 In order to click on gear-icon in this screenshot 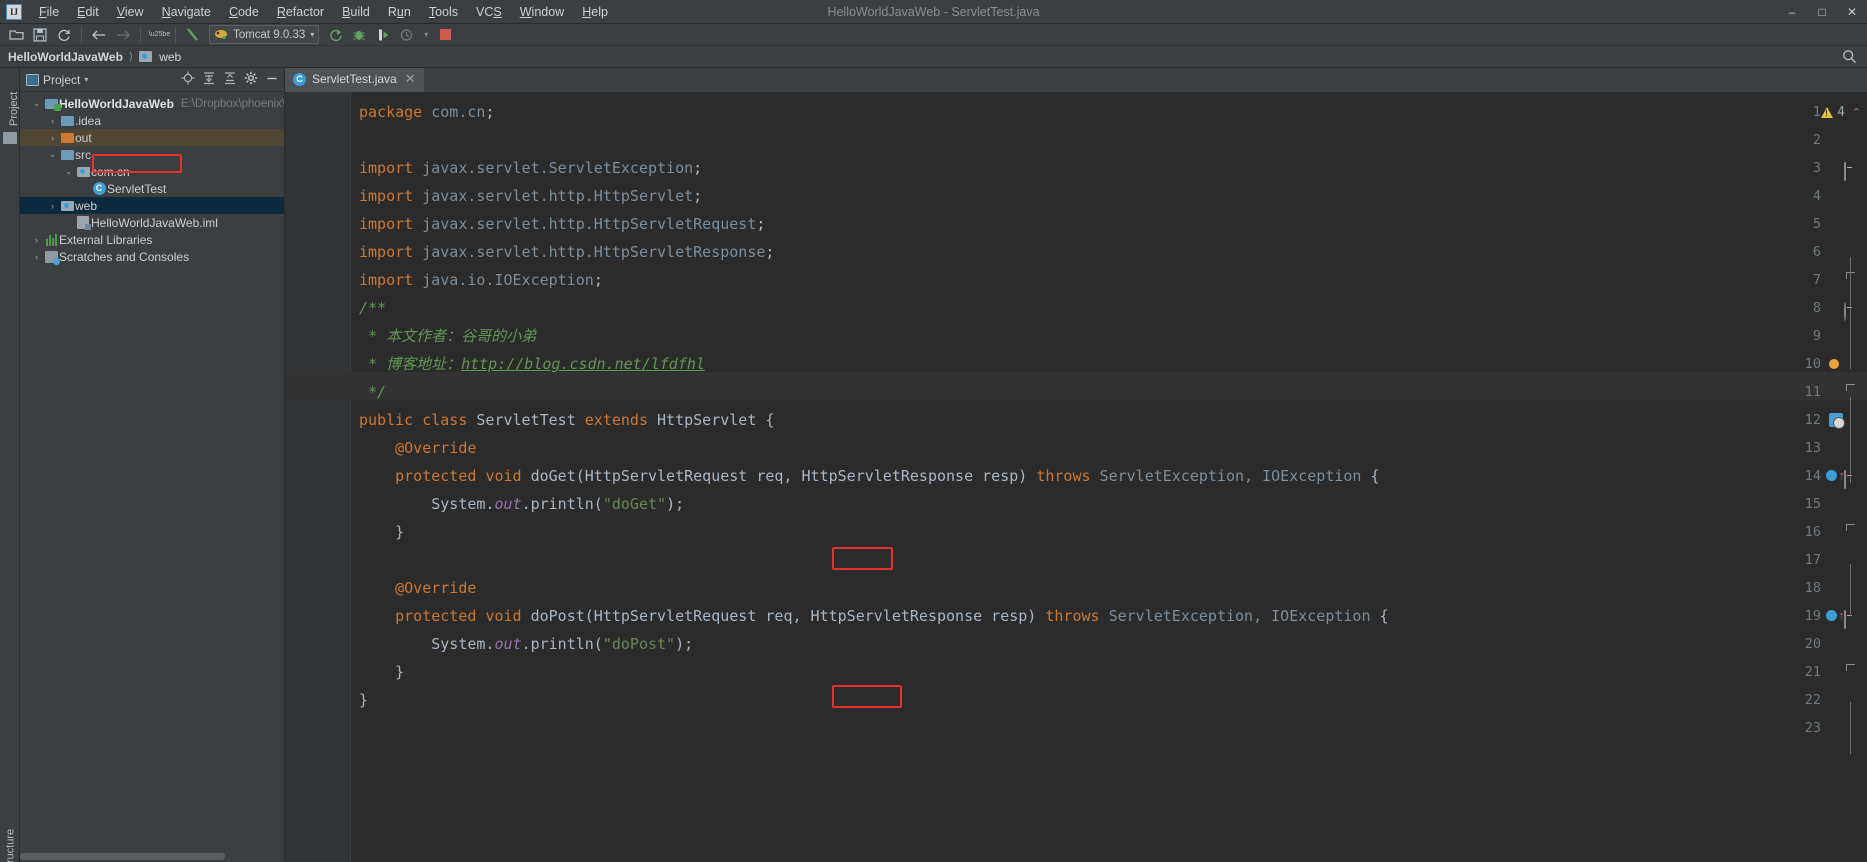, I will do `click(250, 79)`.